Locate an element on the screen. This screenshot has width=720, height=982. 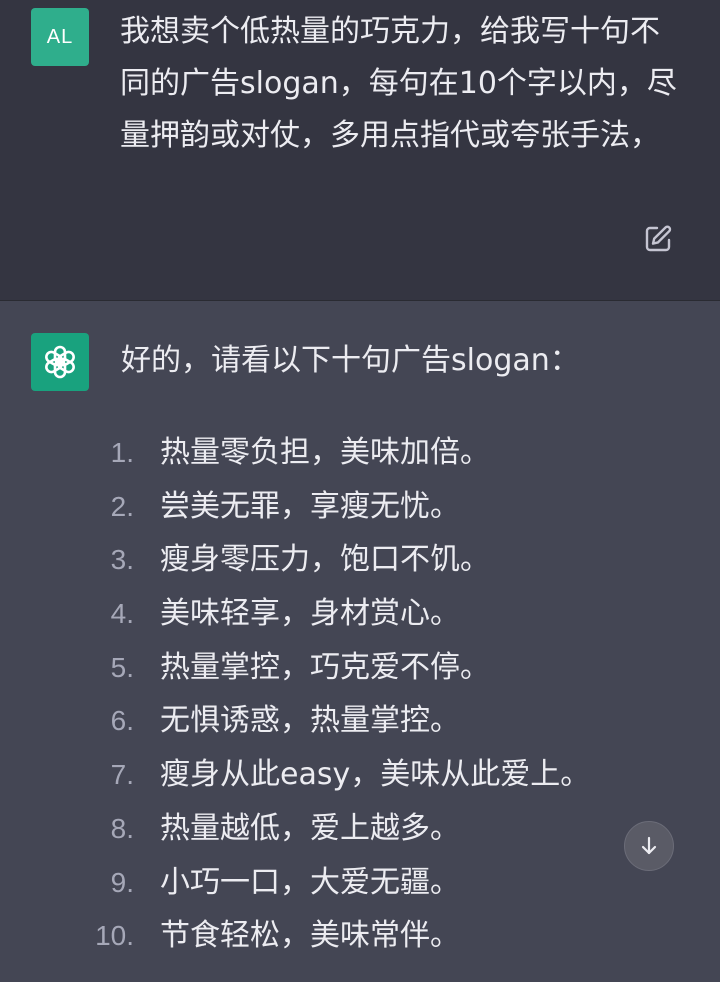
list-item-text: 节食轻松，美味常伴。 is located at coordinates (310, 936).